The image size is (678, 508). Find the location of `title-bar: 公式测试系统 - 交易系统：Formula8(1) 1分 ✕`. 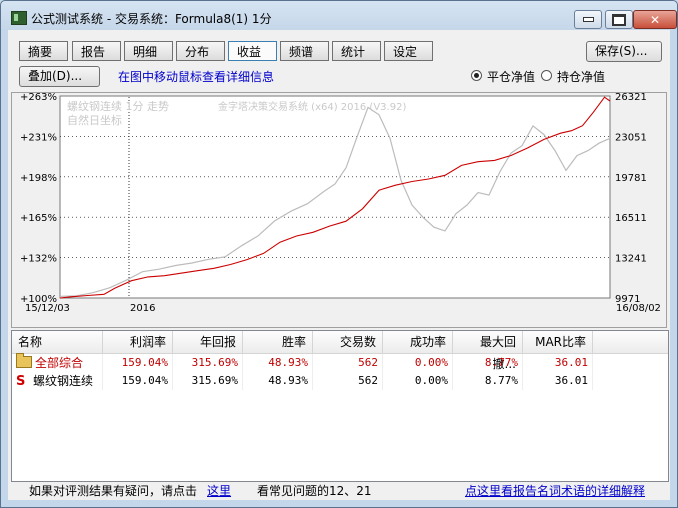

title-bar: 公式测试系统 - 交易系统：Formula8(1) 1分 ✕ is located at coordinates (339, 16).